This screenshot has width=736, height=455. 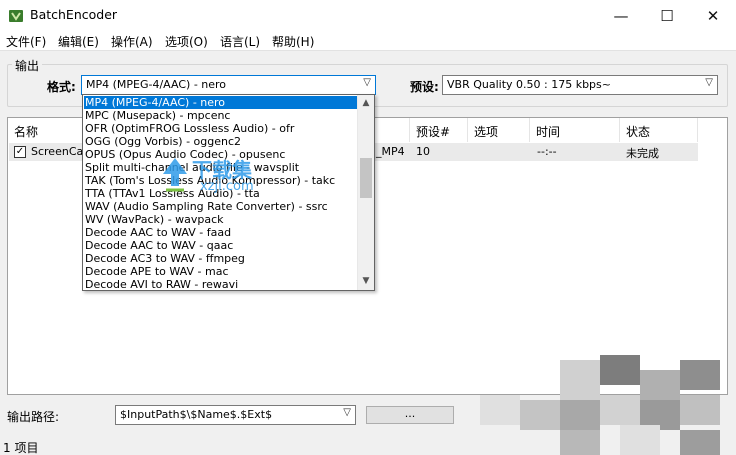 I want to click on row-preset: 10, so click(x=423, y=151).